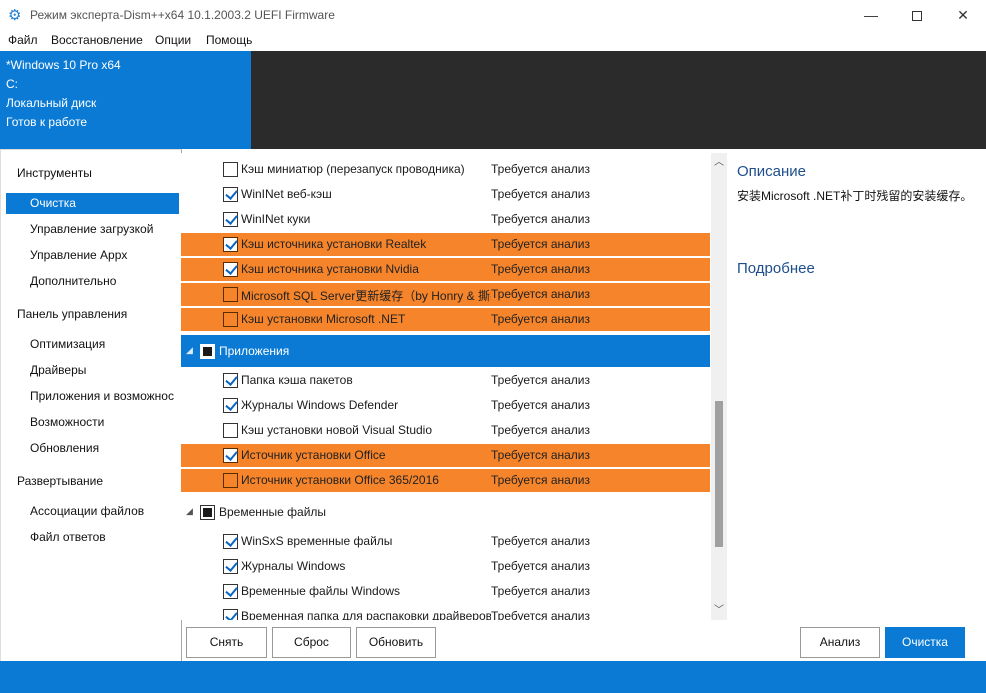 This screenshot has width=986, height=693. What do you see at coordinates (719, 386) in the screenshot?
I see `list-scrollbar: ︿ ﹀` at bounding box center [719, 386].